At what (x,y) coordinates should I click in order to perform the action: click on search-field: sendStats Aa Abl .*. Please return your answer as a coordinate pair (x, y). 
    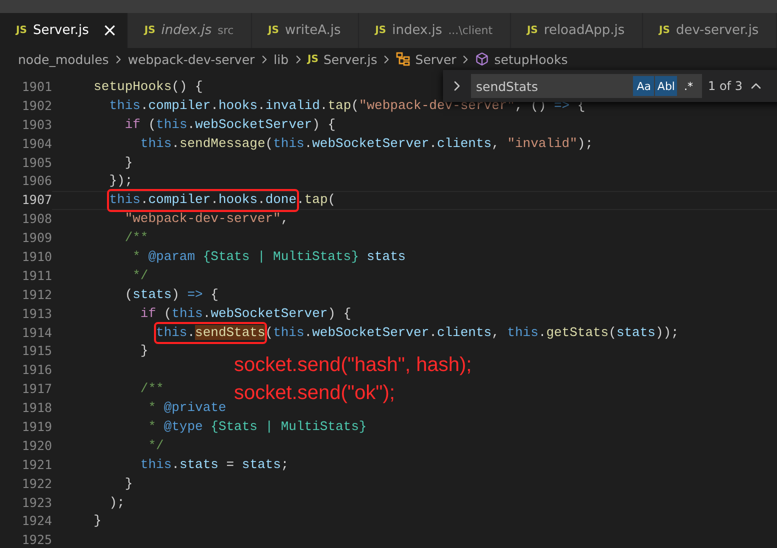
    Looking at the image, I should click on (586, 86).